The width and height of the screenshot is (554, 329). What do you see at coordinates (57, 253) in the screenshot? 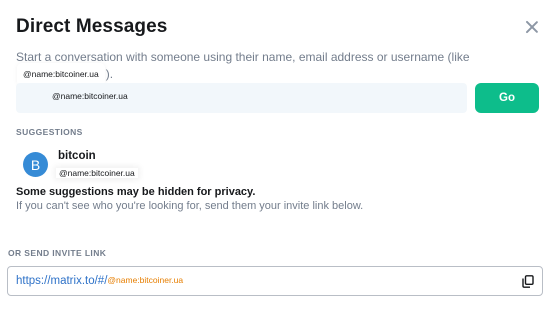
I see `invite-link-heading: OR SEND INVITE LINK` at bounding box center [57, 253].